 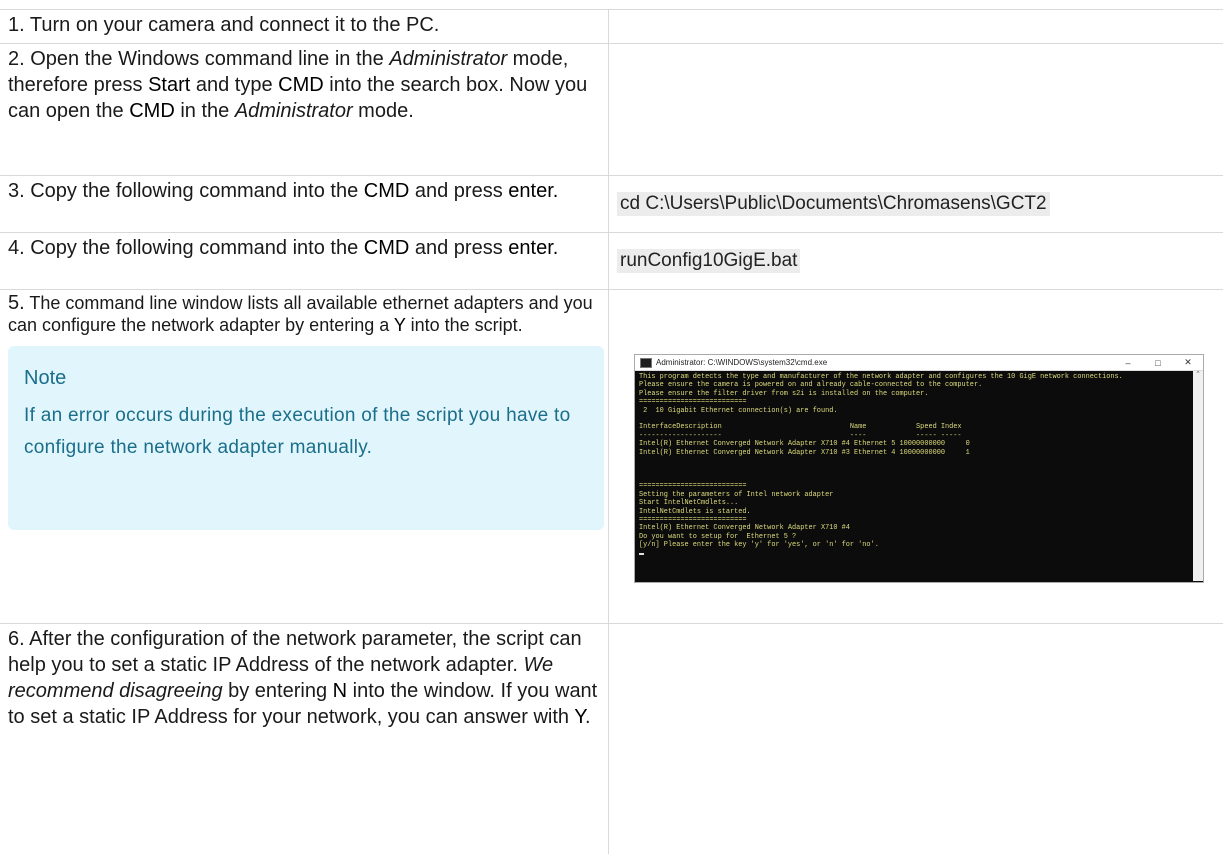 What do you see at coordinates (916, 261) in the screenshot?
I see `step-4-aside: runConfig10GigE.bat` at bounding box center [916, 261].